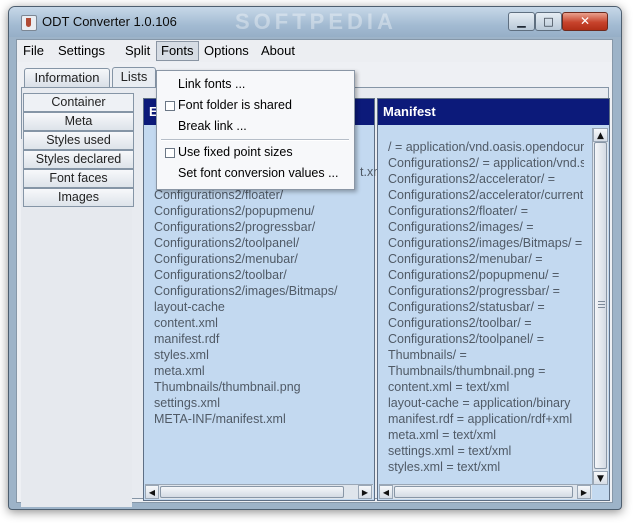 Image resolution: width=634 pixels, height=527 pixels. I want to click on side-tab-meta: Meta, so click(78, 121).